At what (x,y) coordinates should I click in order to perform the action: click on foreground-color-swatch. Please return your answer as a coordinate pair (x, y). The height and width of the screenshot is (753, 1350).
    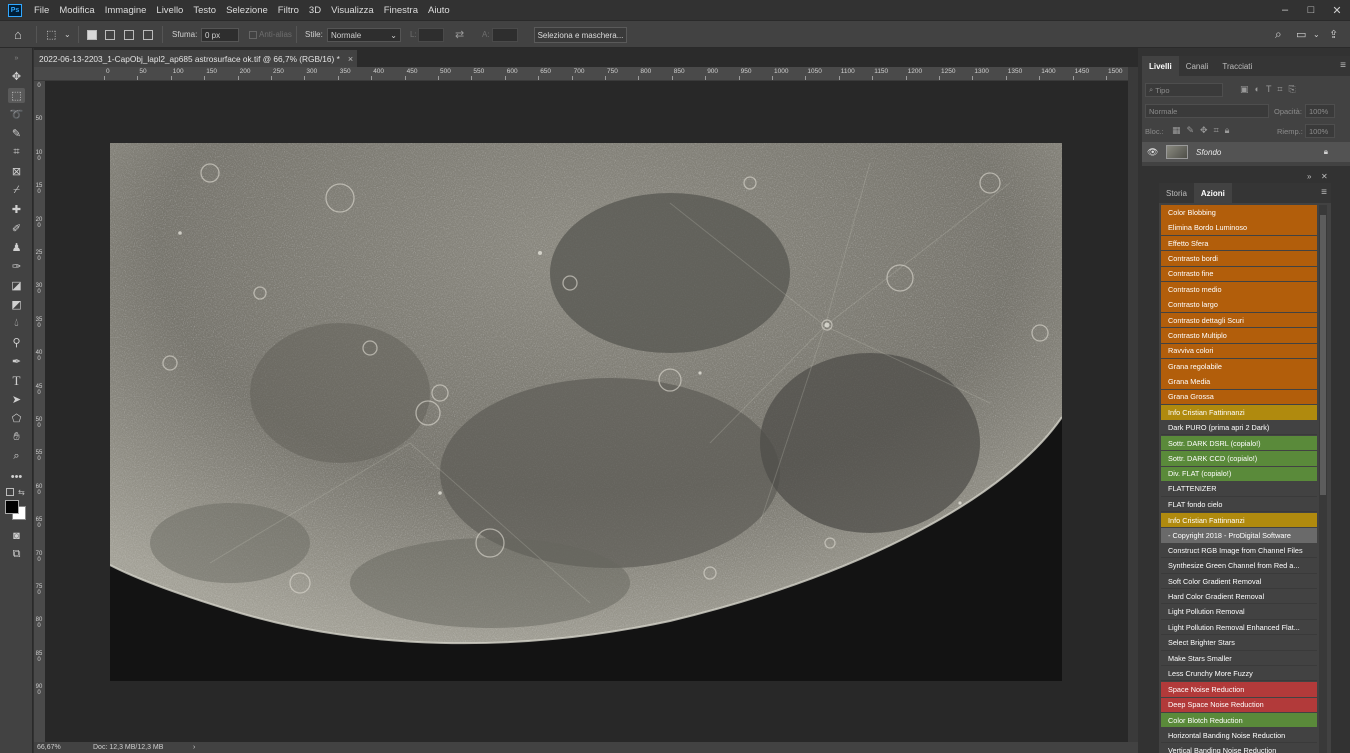
    Looking at the image, I should click on (12, 507).